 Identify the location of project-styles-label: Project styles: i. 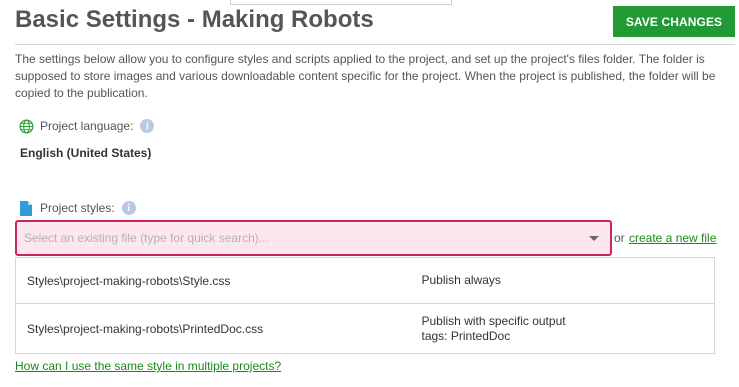
(77, 208).